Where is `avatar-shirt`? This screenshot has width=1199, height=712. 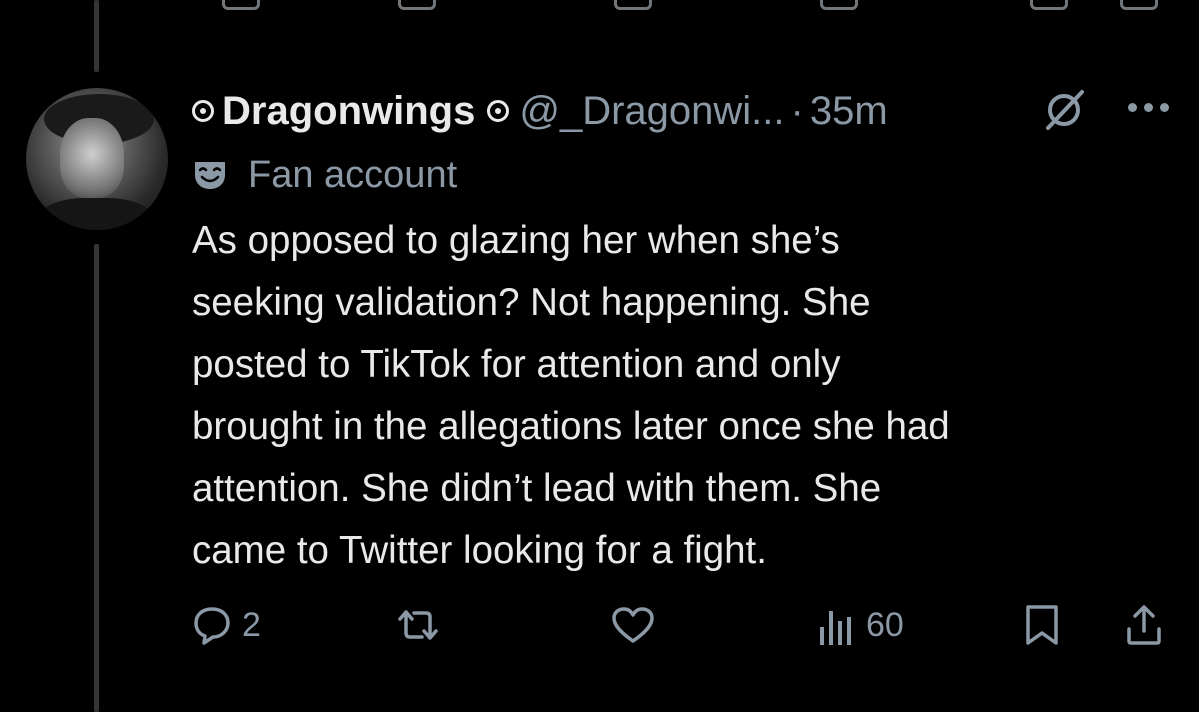 avatar-shirt is located at coordinates (96, 214).